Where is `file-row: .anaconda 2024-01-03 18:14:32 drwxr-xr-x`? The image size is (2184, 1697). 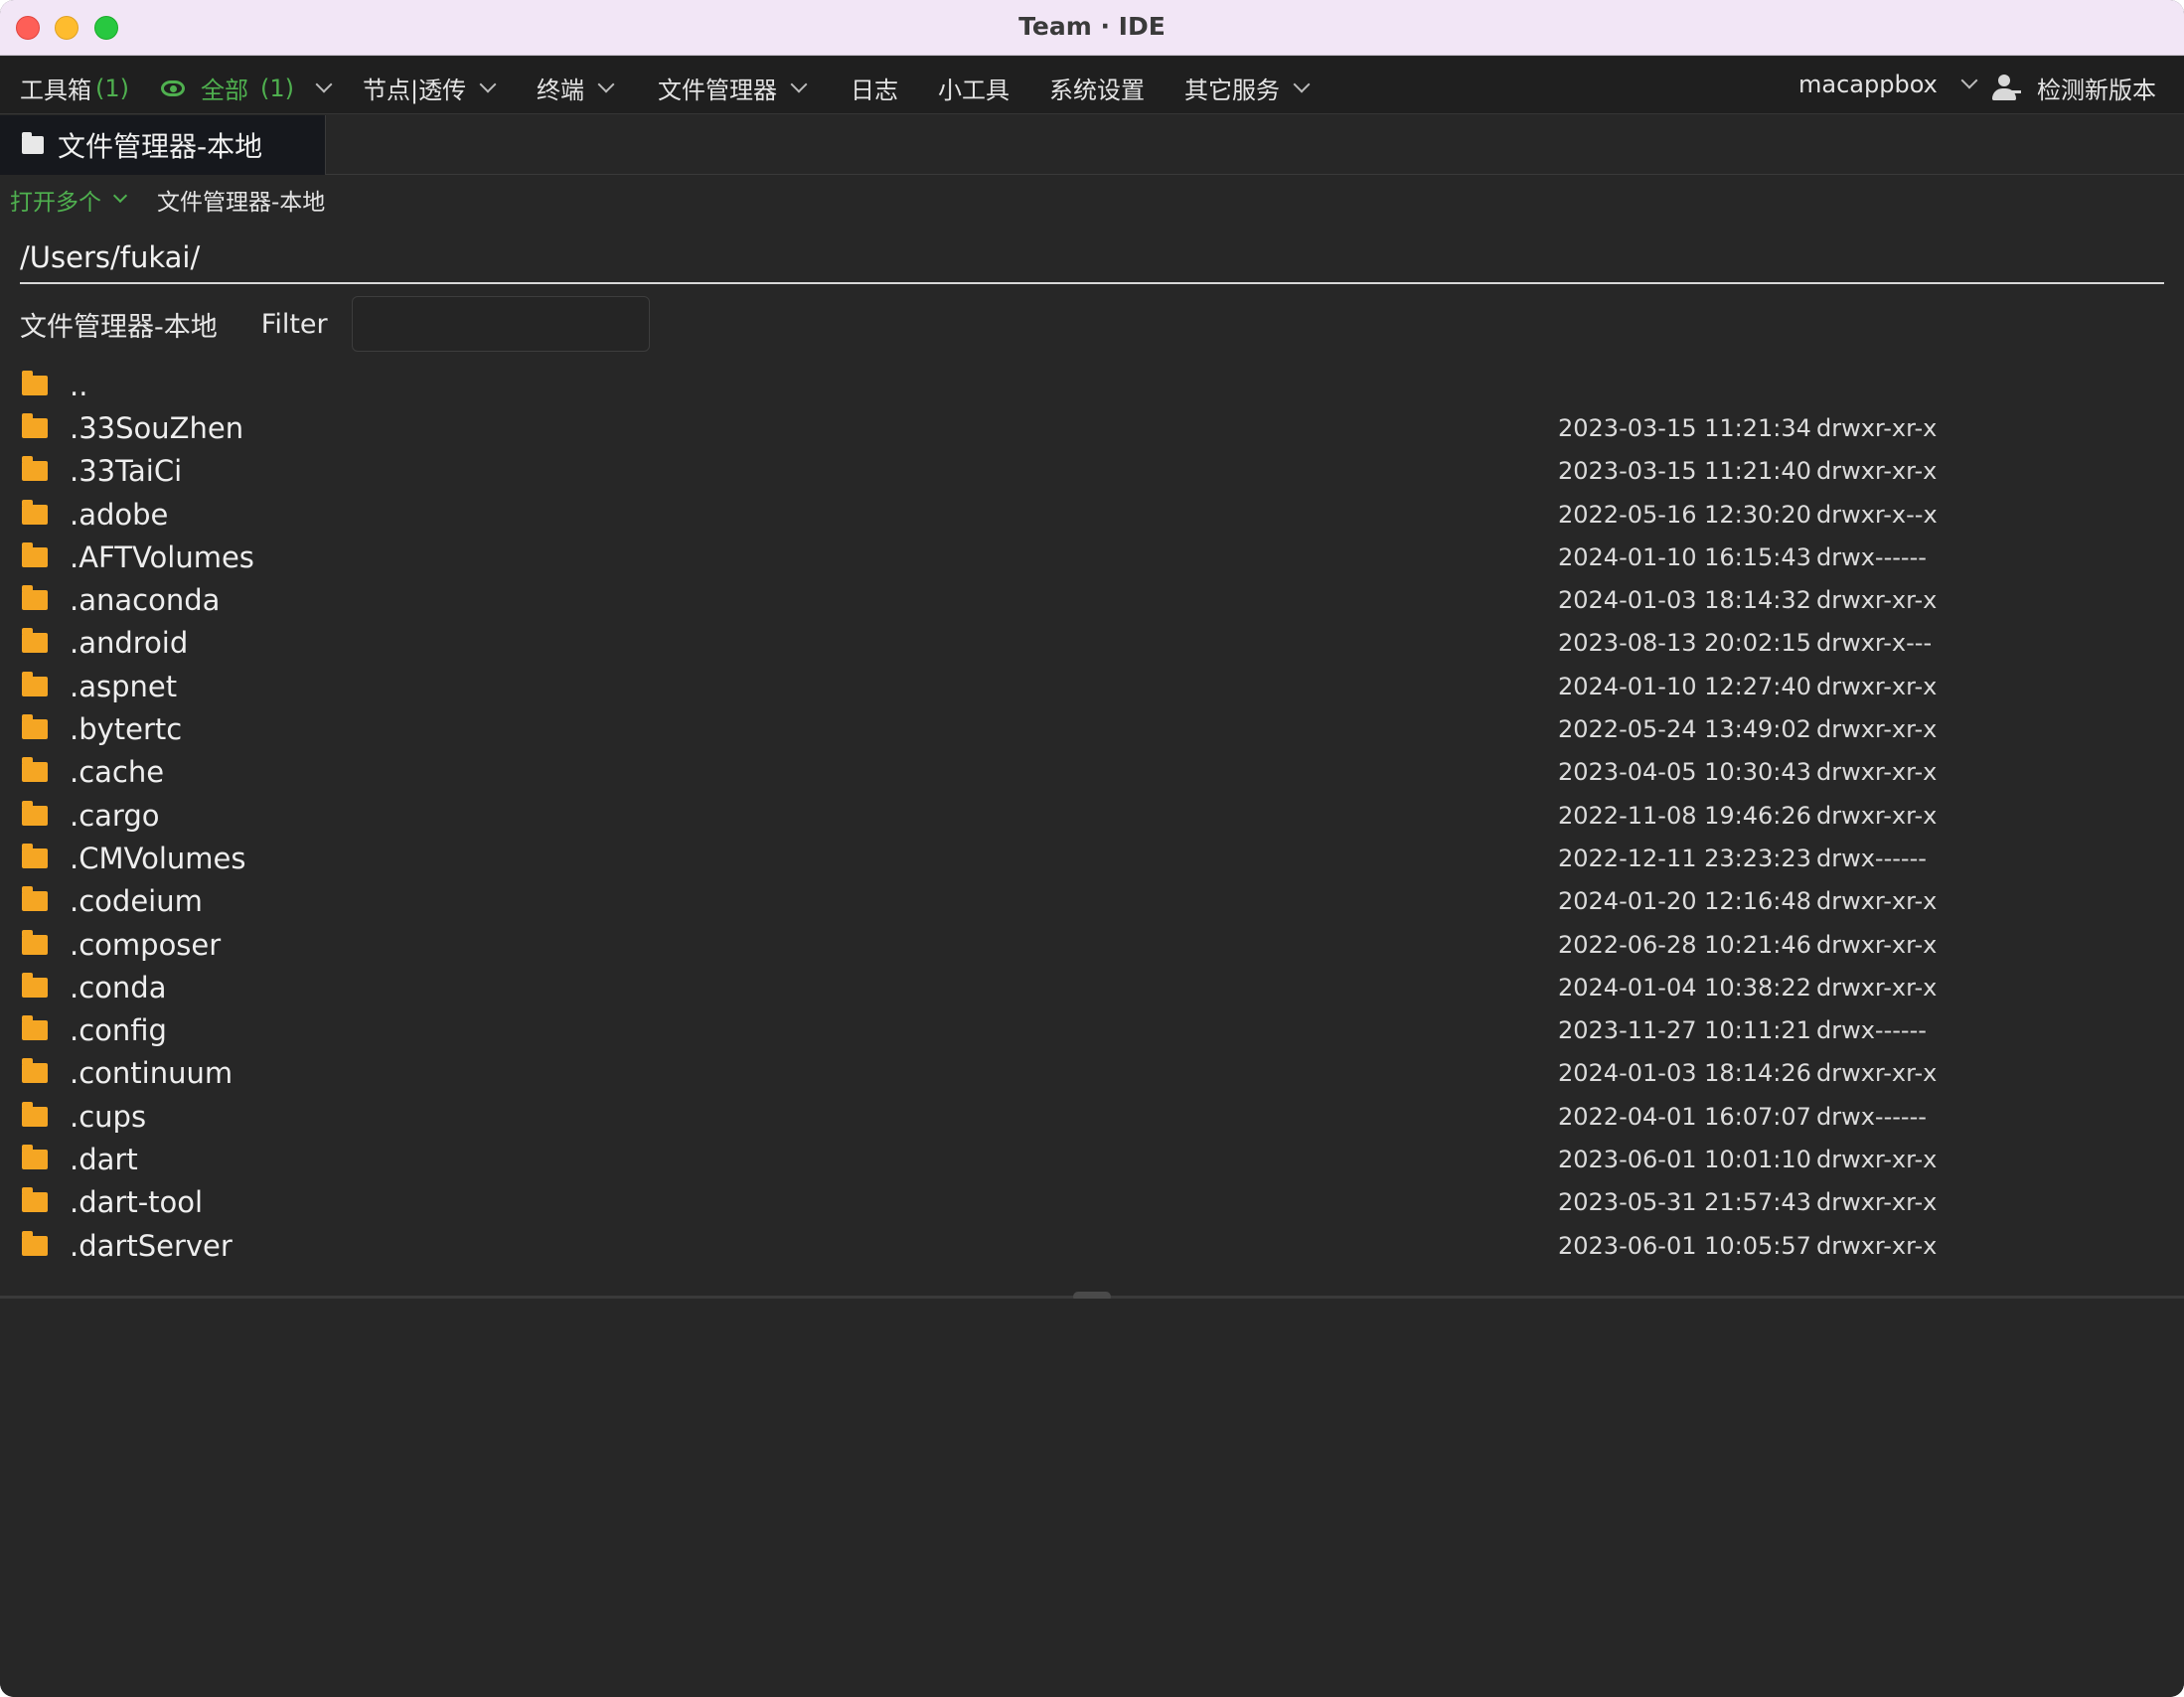 file-row: .anaconda 2024-01-03 18:14:32 drwxr-xr-x is located at coordinates (1092, 599).